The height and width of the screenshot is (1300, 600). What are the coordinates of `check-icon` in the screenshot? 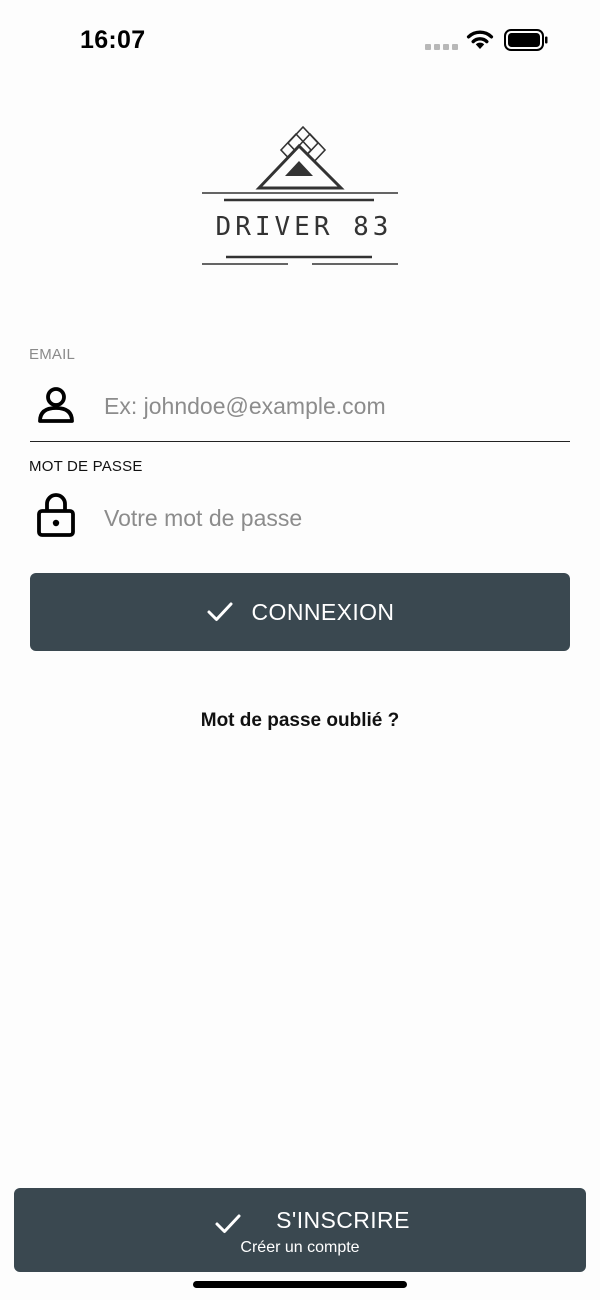 It's located at (220, 611).